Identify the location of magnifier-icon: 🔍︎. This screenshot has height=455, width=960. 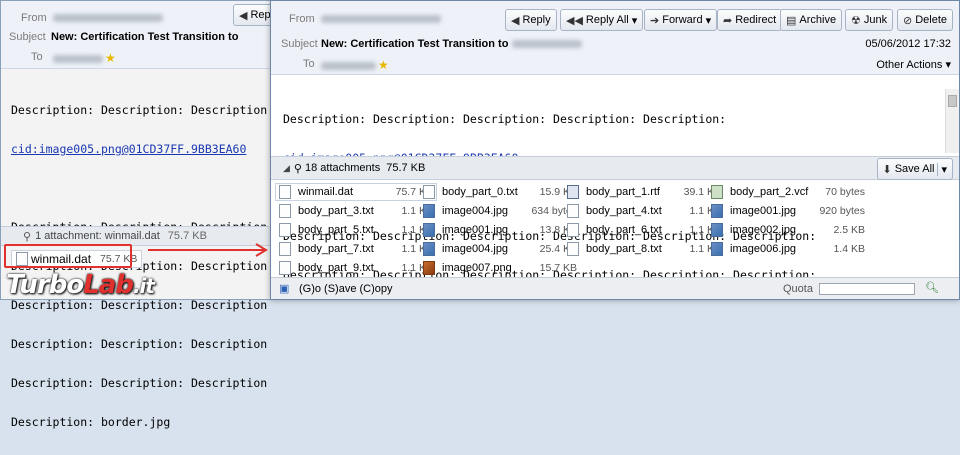
(932, 287).